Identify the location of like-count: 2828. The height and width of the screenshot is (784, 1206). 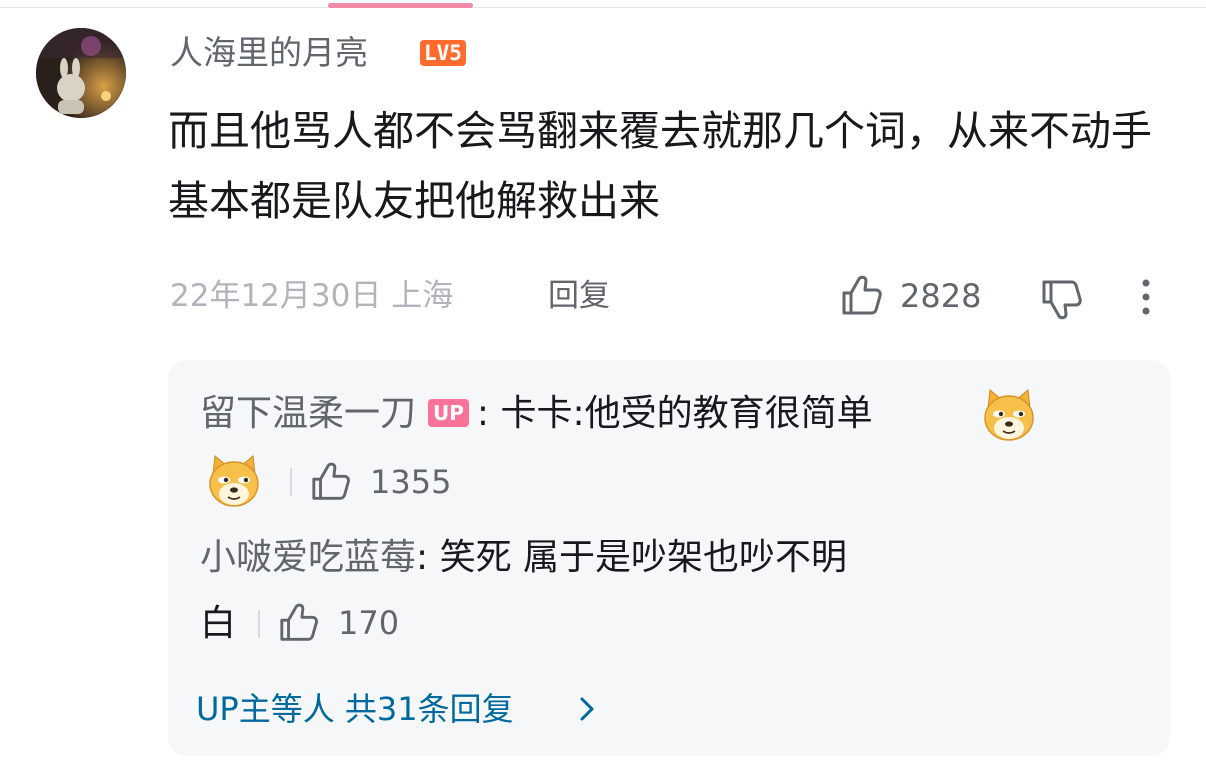
(941, 296).